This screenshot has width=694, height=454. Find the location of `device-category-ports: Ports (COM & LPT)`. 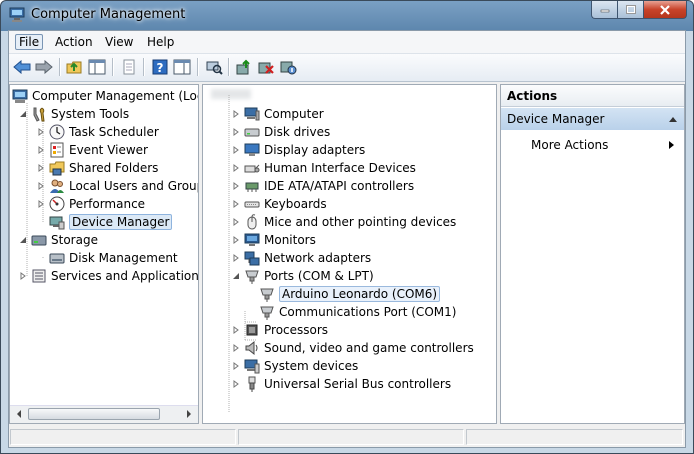

device-category-ports: Ports (COM & LPT) is located at coordinates (302, 276).